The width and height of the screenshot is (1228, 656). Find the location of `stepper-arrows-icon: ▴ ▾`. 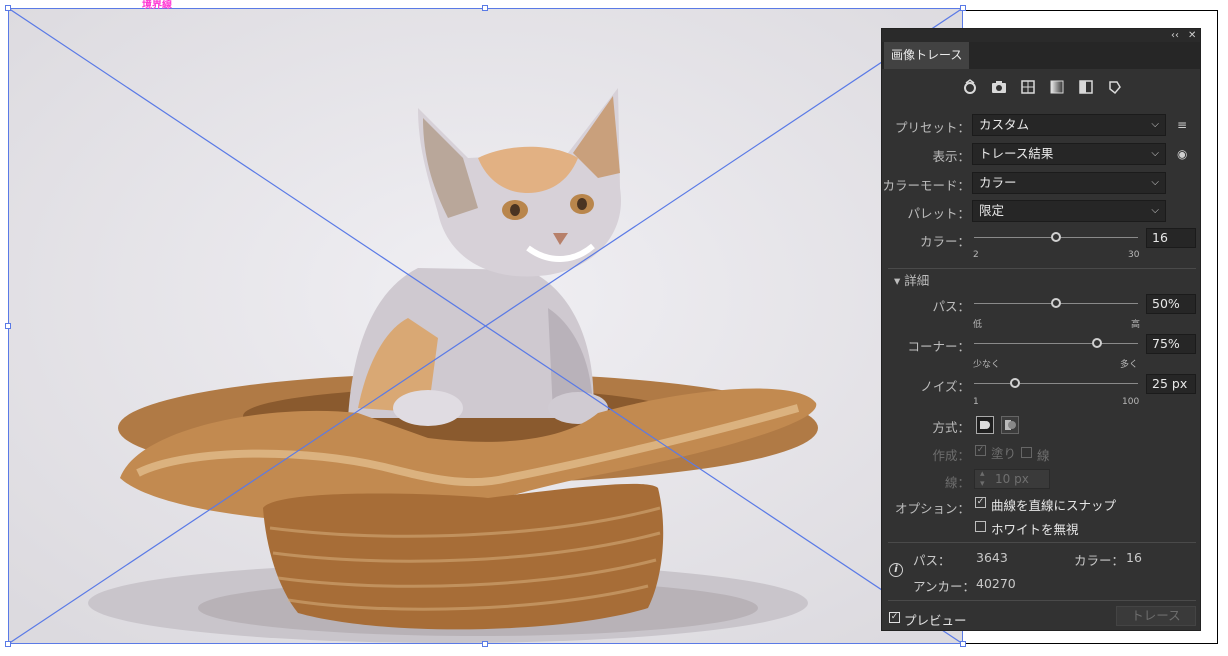

stepper-arrows-icon: ▴ ▾ is located at coordinates (982, 479).